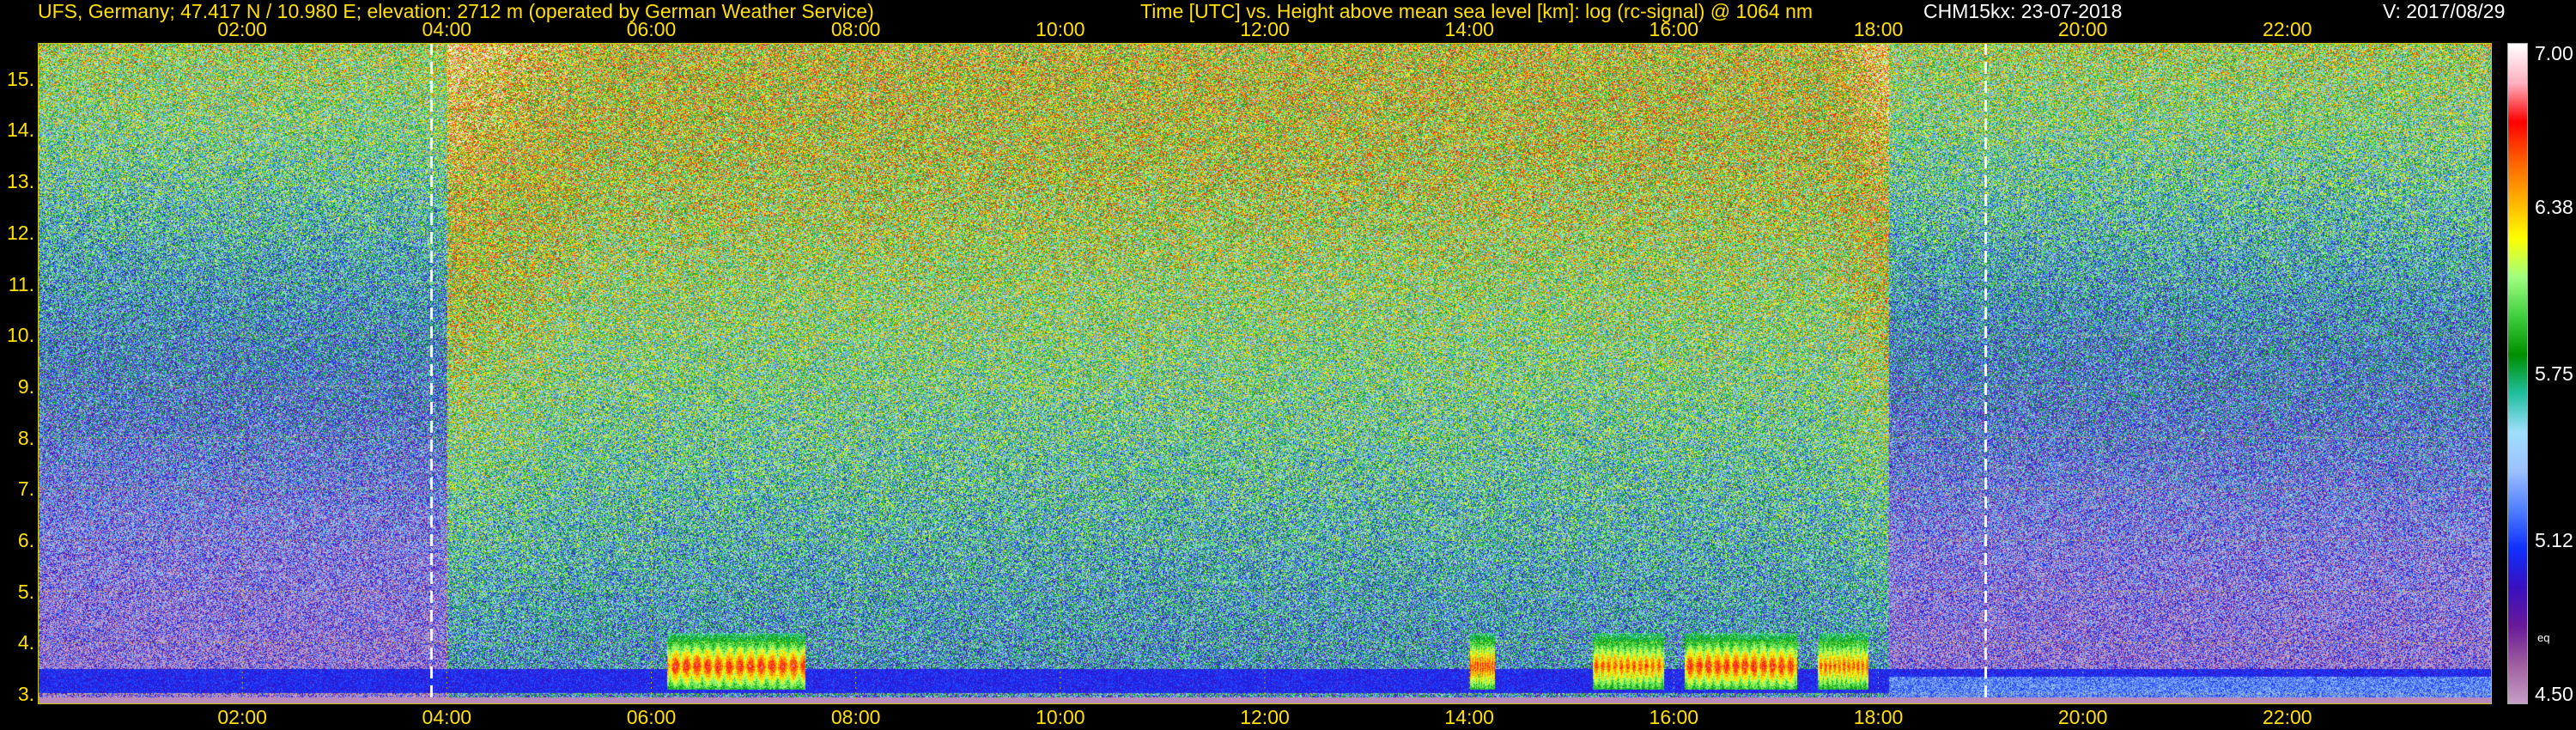 The image size is (2576, 730). I want to click on y-tick-label: 15., so click(21, 78).